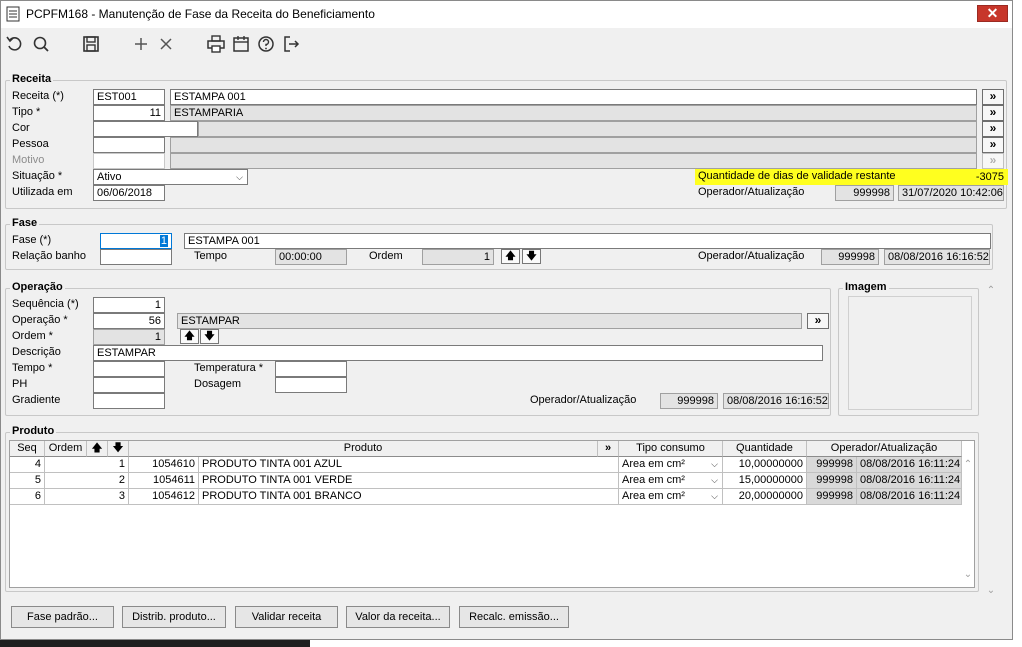 Image resolution: width=1022 pixels, height=647 pixels. I want to click on col-qtd-header: Quantidade, so click(765, 449).